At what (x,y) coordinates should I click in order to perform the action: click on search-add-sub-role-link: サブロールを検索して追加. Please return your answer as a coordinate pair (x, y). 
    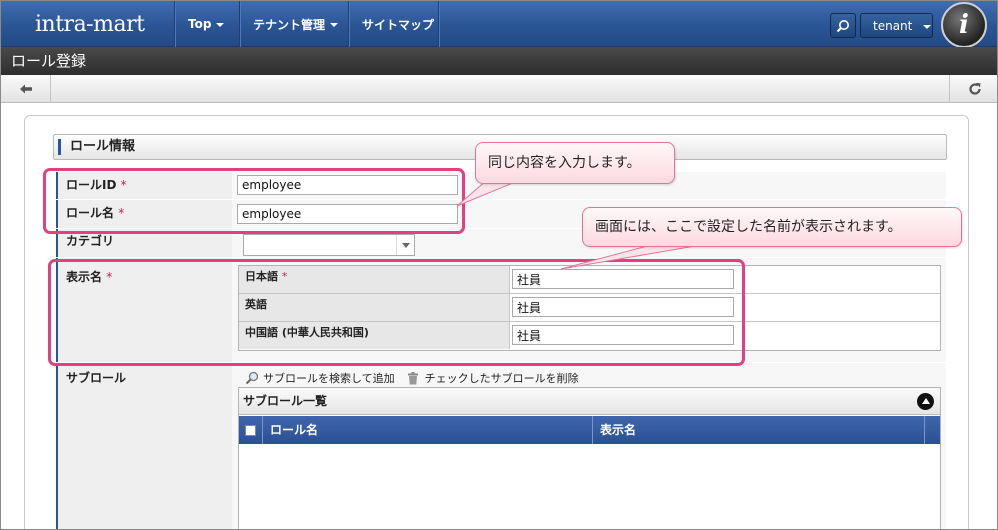
    Looking at the image, I should click on (320, 378).